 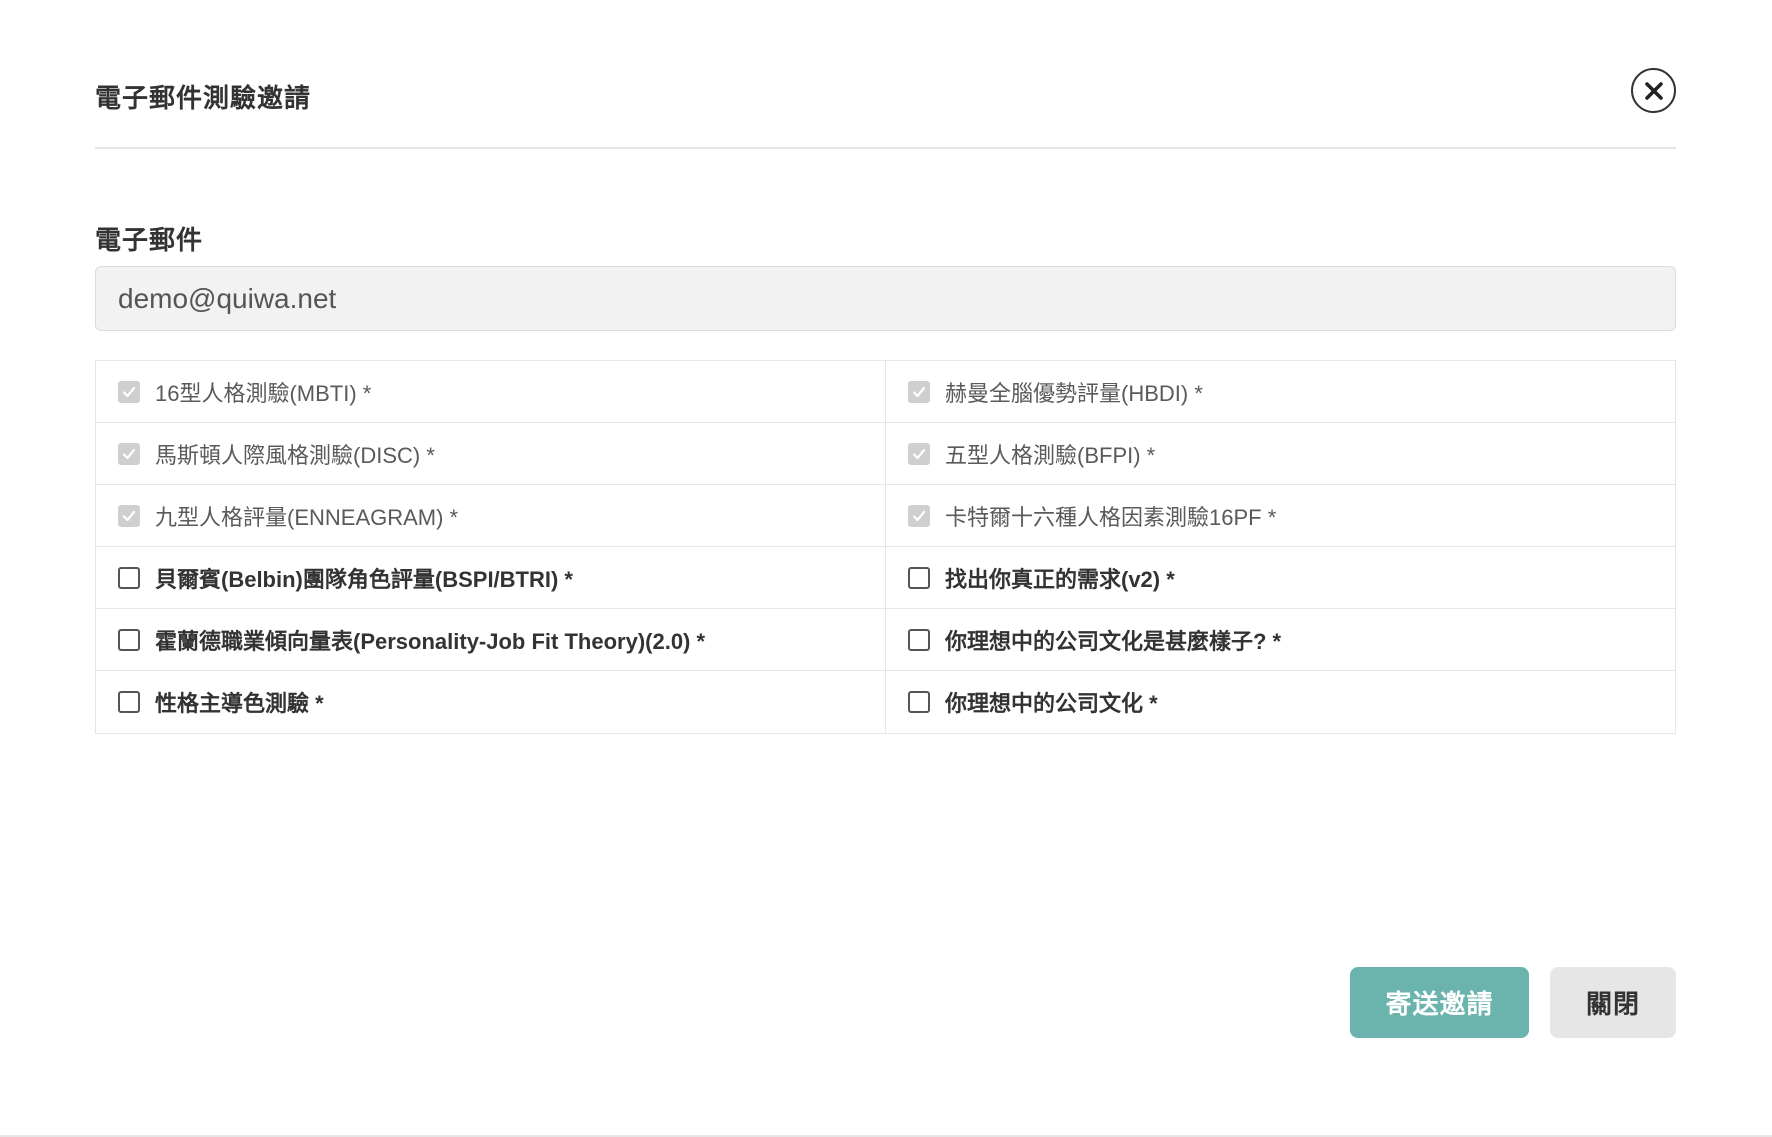 I want to click on test-option-dominant-color: 性格主導色測驗 *, so click(x=491, y=702).